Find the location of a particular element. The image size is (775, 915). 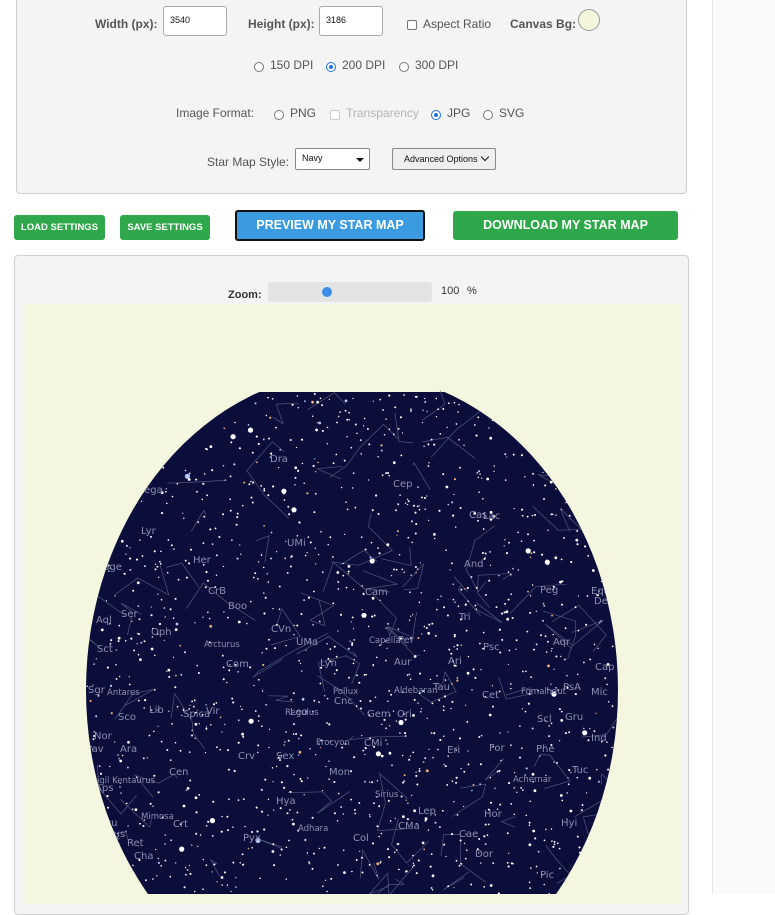

canvas-bg-color-picker is located at coordinates (589, 20).